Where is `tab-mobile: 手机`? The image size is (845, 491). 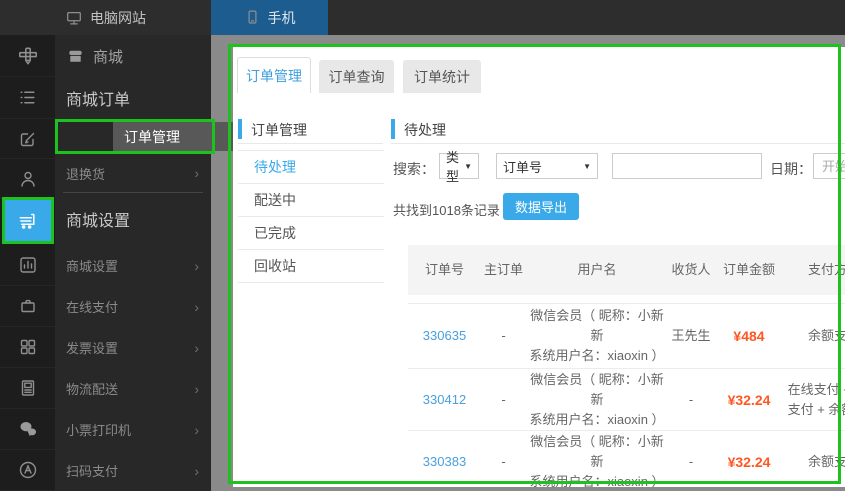 tab-mobile: 手机 is located at coordinates (269, 17).